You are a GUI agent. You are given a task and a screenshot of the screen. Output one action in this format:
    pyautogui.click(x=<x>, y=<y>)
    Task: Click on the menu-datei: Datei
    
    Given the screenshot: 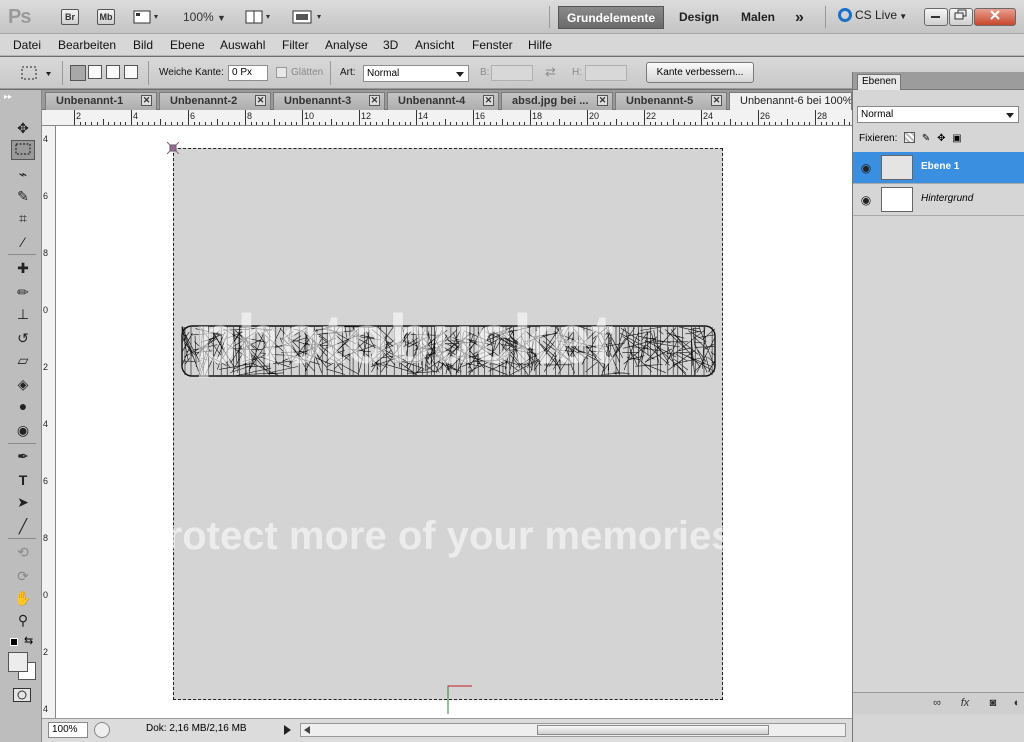 What is the action you would take?
    pyautogui.click(x=27, y=45)
    